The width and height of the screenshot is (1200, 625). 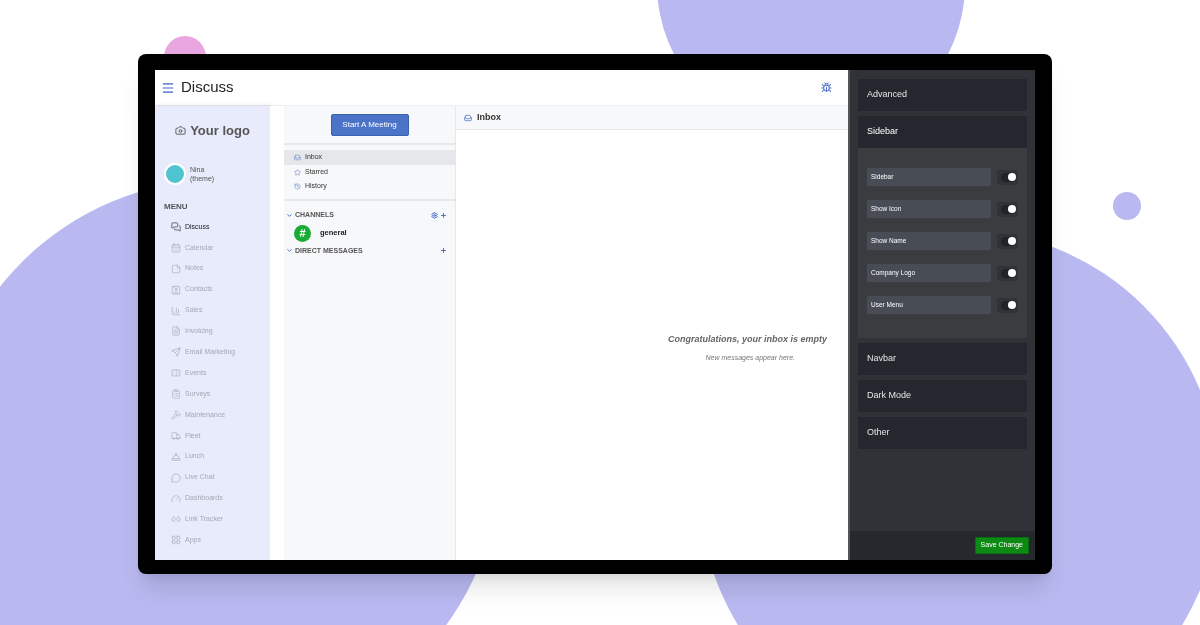 I want to click on calendar-icon, so click(x=176, y=247).